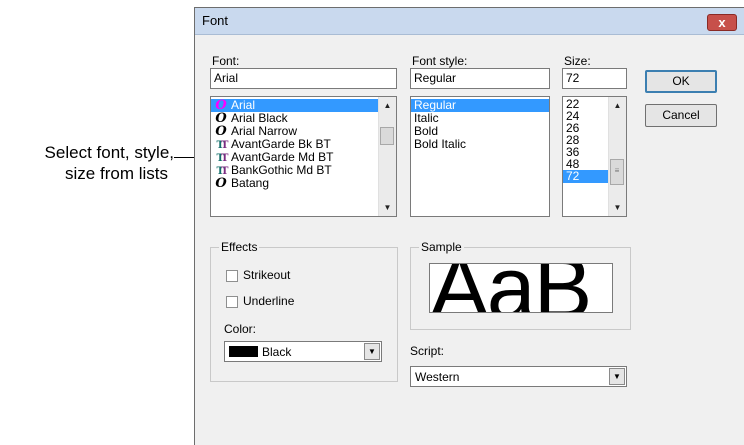 Image resolution: width=744 pixels, height=445 pixels. What do you see at coordinates (681, 81) in the screenshot?
I see `ok-button: OK` at bounding box center [681, 81].